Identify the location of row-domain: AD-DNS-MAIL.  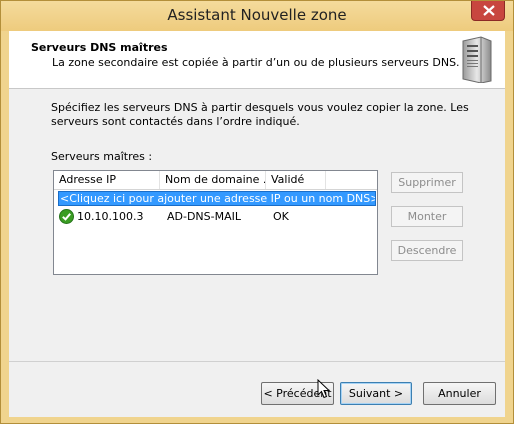
(204, 216).